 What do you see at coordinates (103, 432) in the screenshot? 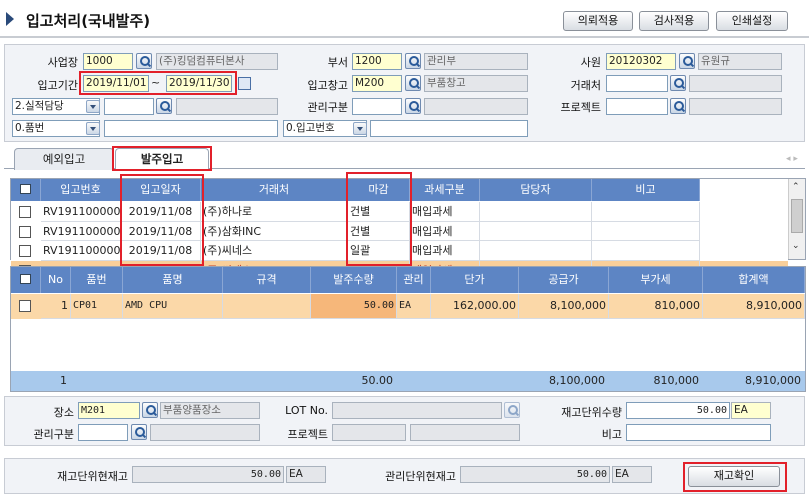
I see `detail-mgmt-input` at bounding box center [103, 432].